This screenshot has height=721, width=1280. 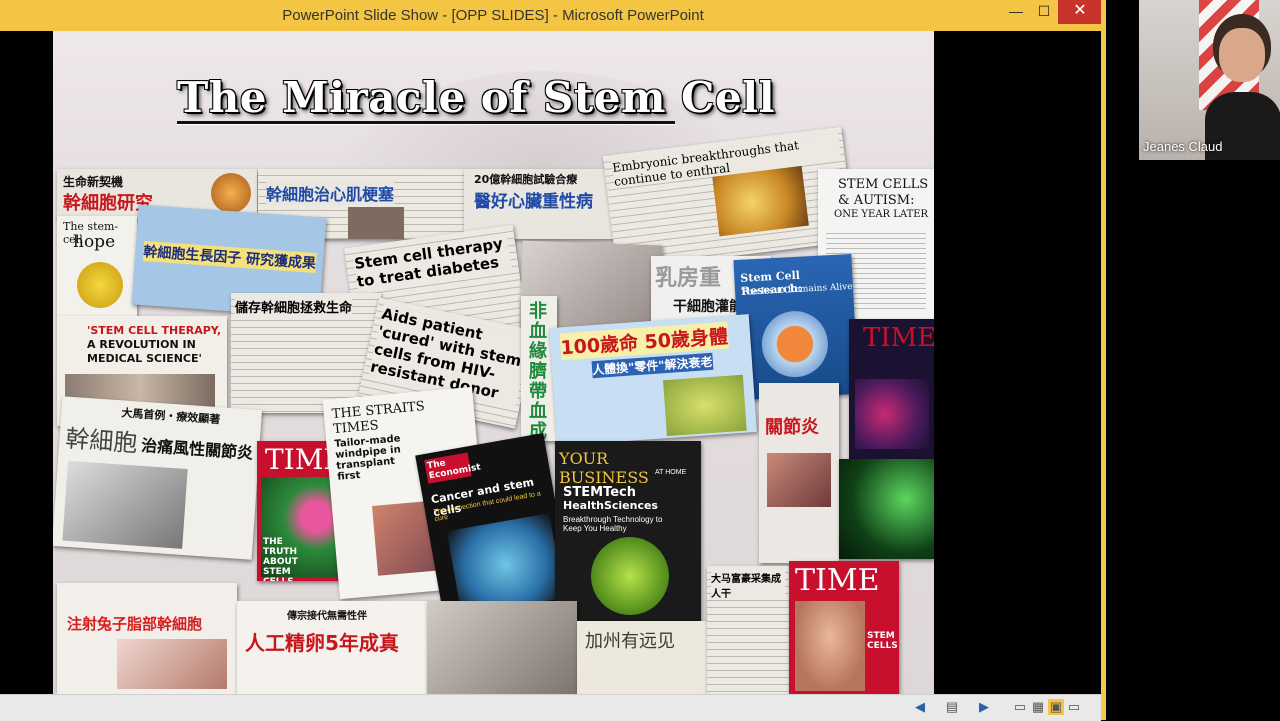 I want to click on clipping-tycoon: 大马富豪采集成人干, so click(x=748, y=630).